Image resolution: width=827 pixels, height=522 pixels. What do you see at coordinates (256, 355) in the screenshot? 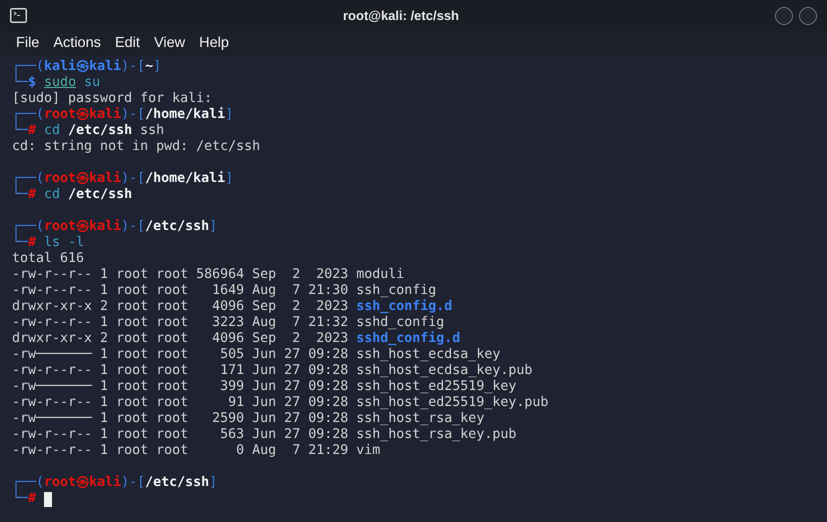
I see `listing-row: -rw─────── 1 root root 505 Jun 27 09:28 ssh_host_ecdsa_key` at bounding box center [256, 355].